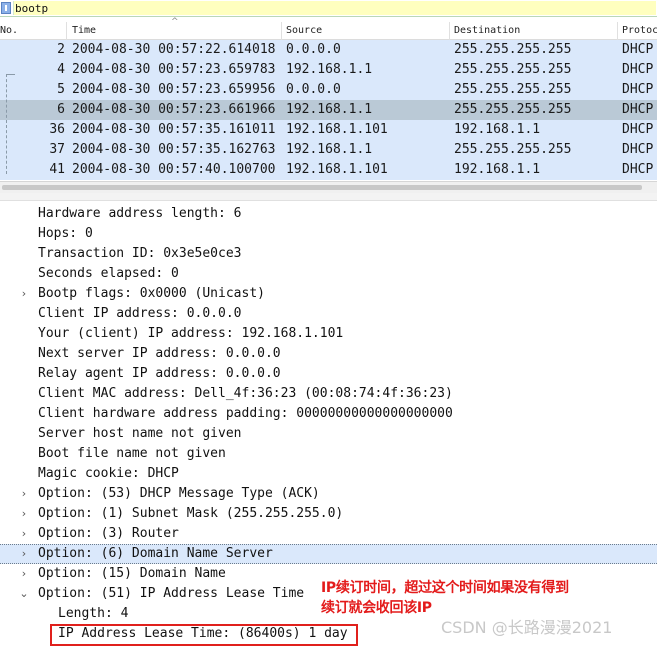 The image size is (657, 646). What do you see at coordinates (61, 49) in the screenshot?
I see `packet-no: 2` at bounding box center [61, 49].